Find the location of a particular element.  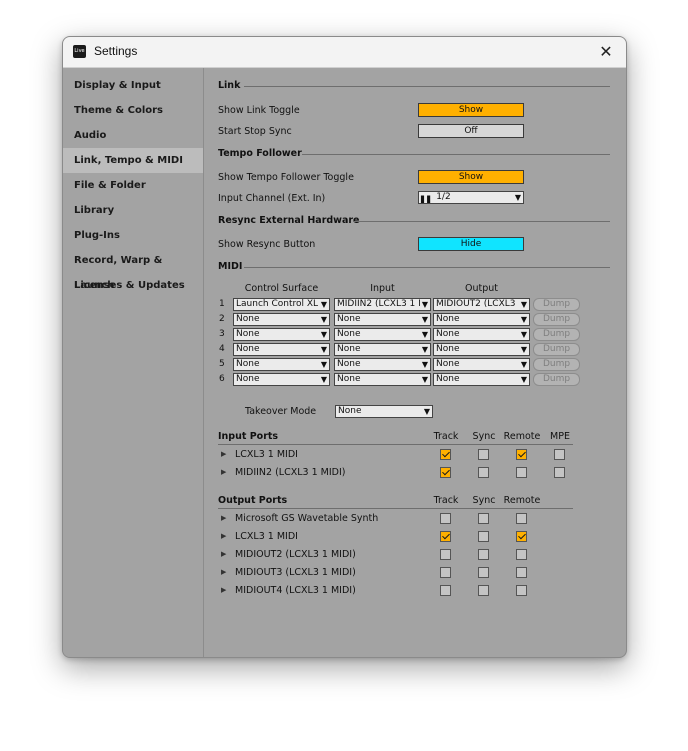

control-surface-dropdown: Launch Control XL 3 ▼ is located at coordinates (281, 304).